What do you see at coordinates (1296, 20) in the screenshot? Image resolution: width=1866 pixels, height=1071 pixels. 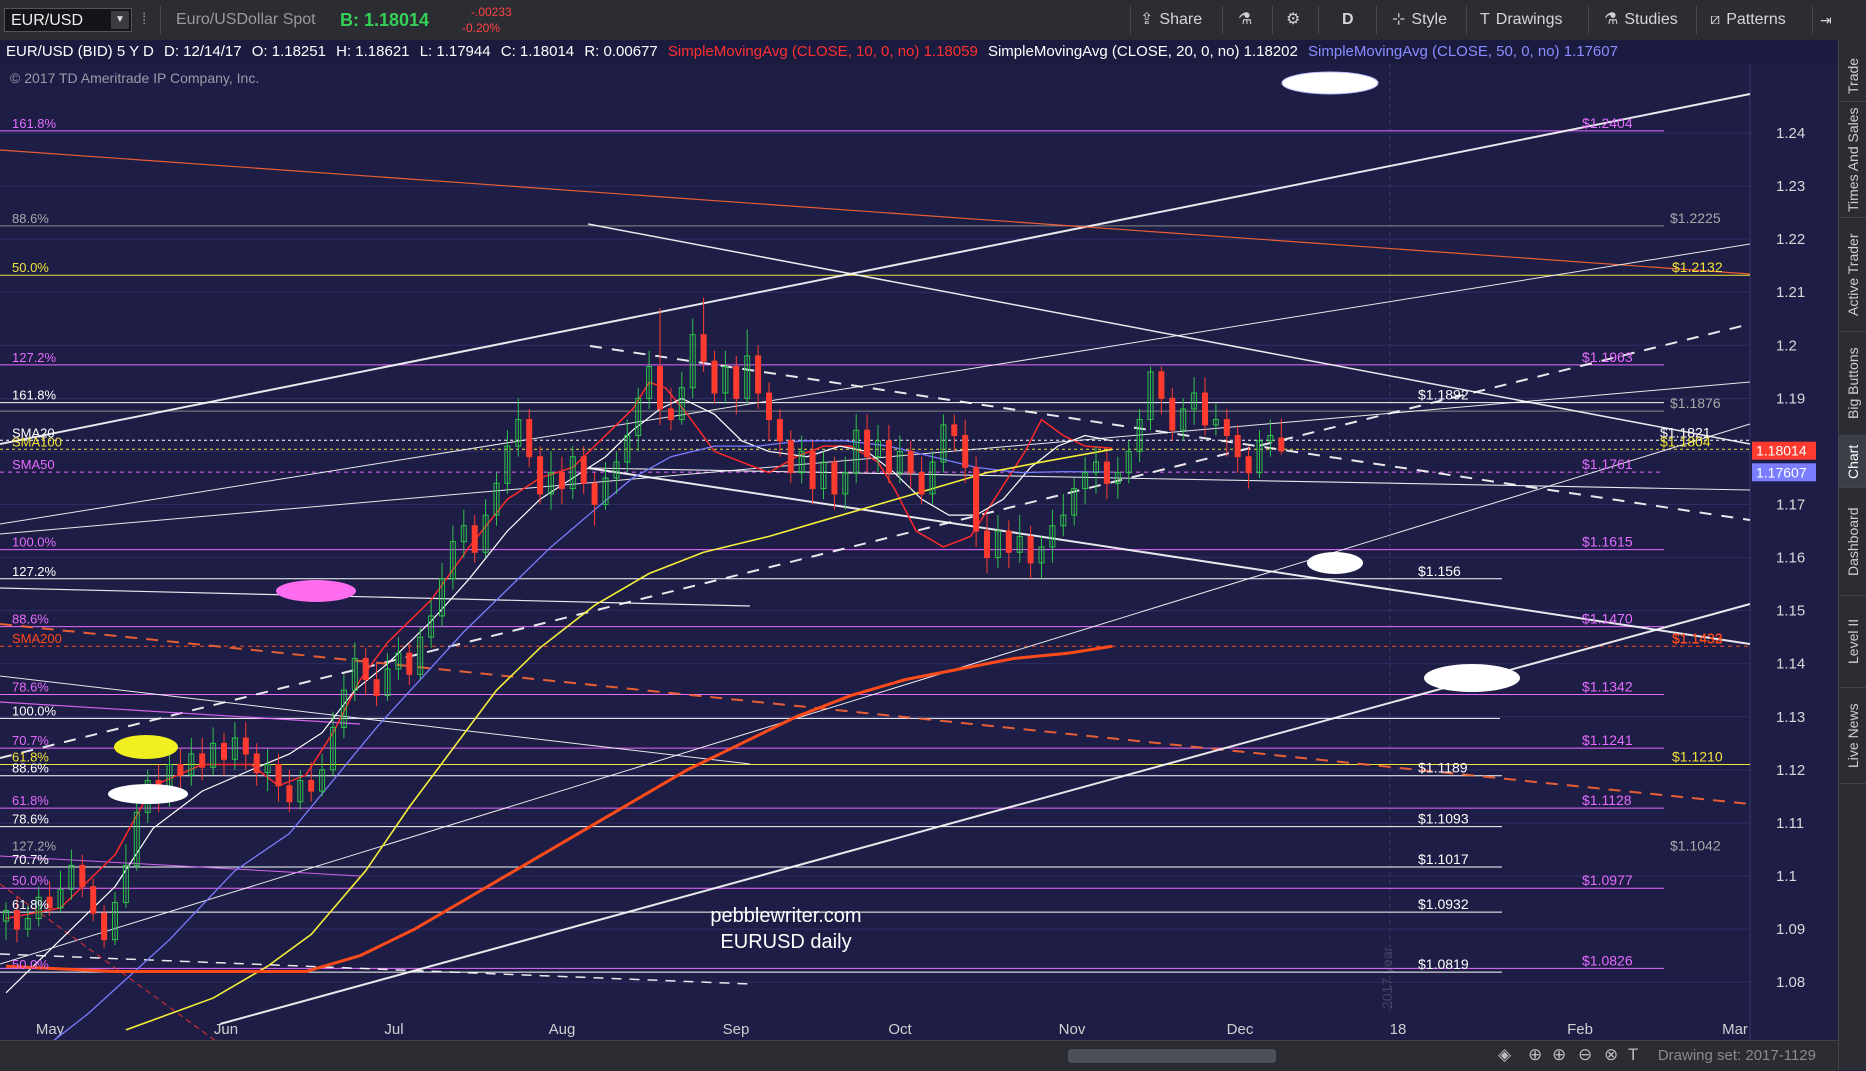 I see `settings-button: ⚙` at bounding box center [1296, 20].